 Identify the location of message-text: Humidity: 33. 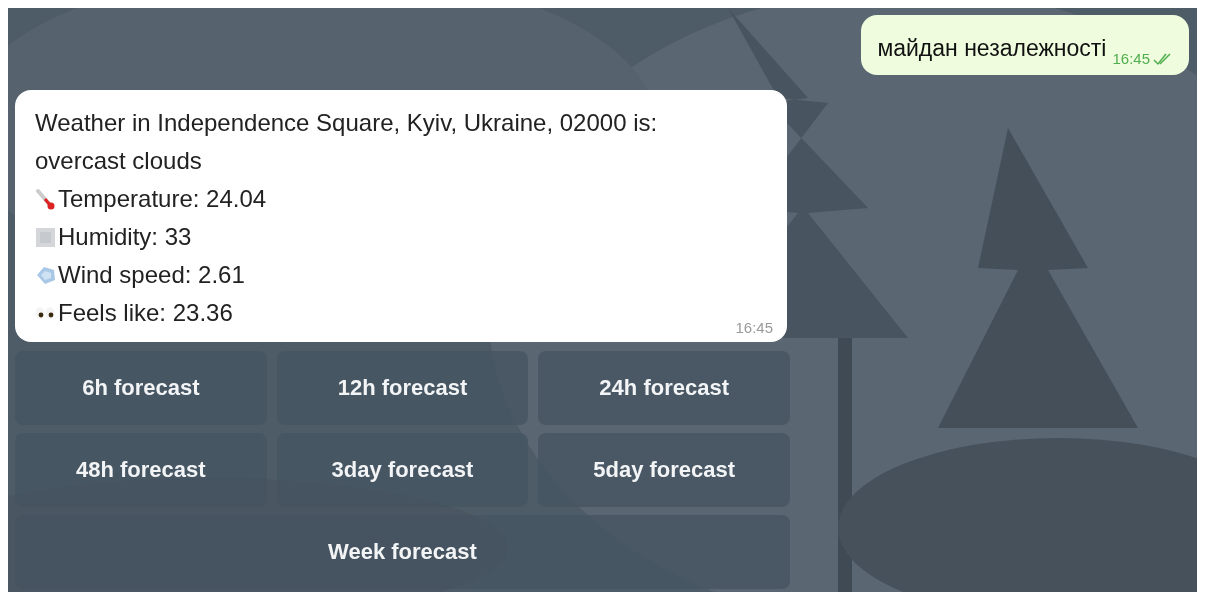
(125, 237).